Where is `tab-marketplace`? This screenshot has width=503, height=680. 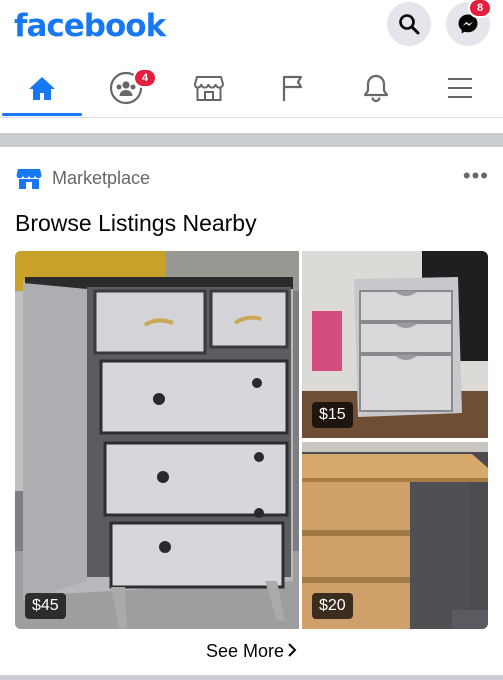
tab-marketplace is located at coordinates (209, 88).